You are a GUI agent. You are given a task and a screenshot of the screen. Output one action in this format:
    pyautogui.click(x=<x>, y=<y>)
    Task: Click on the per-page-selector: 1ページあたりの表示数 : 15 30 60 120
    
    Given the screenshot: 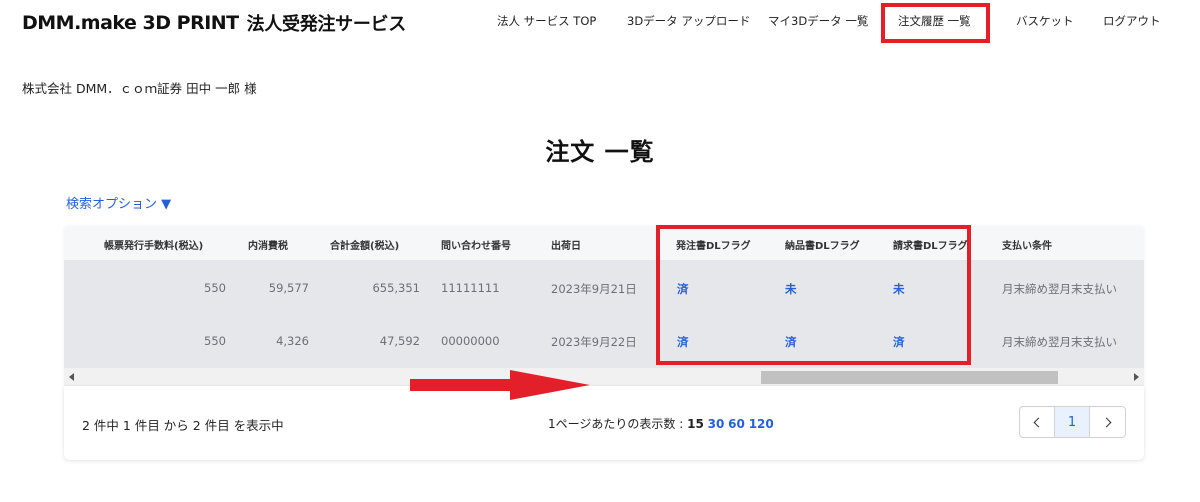 What is the action you would take?
    pyautogui.click(x=661, y=423)
    